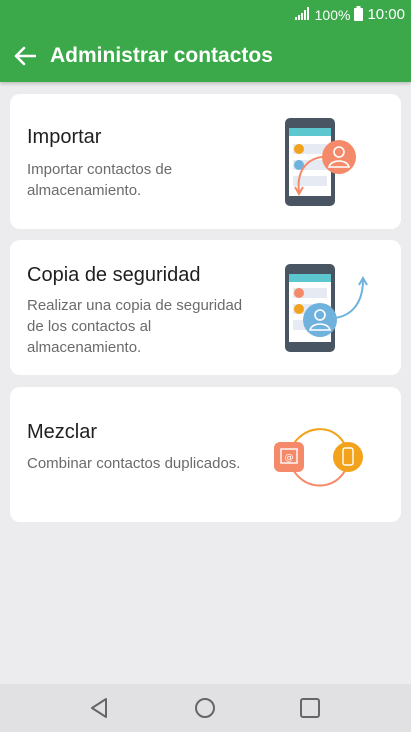  Describe the element at coordinates (161, 55) in the screenshot. I see `page-title: Administrar contactos` at that location.